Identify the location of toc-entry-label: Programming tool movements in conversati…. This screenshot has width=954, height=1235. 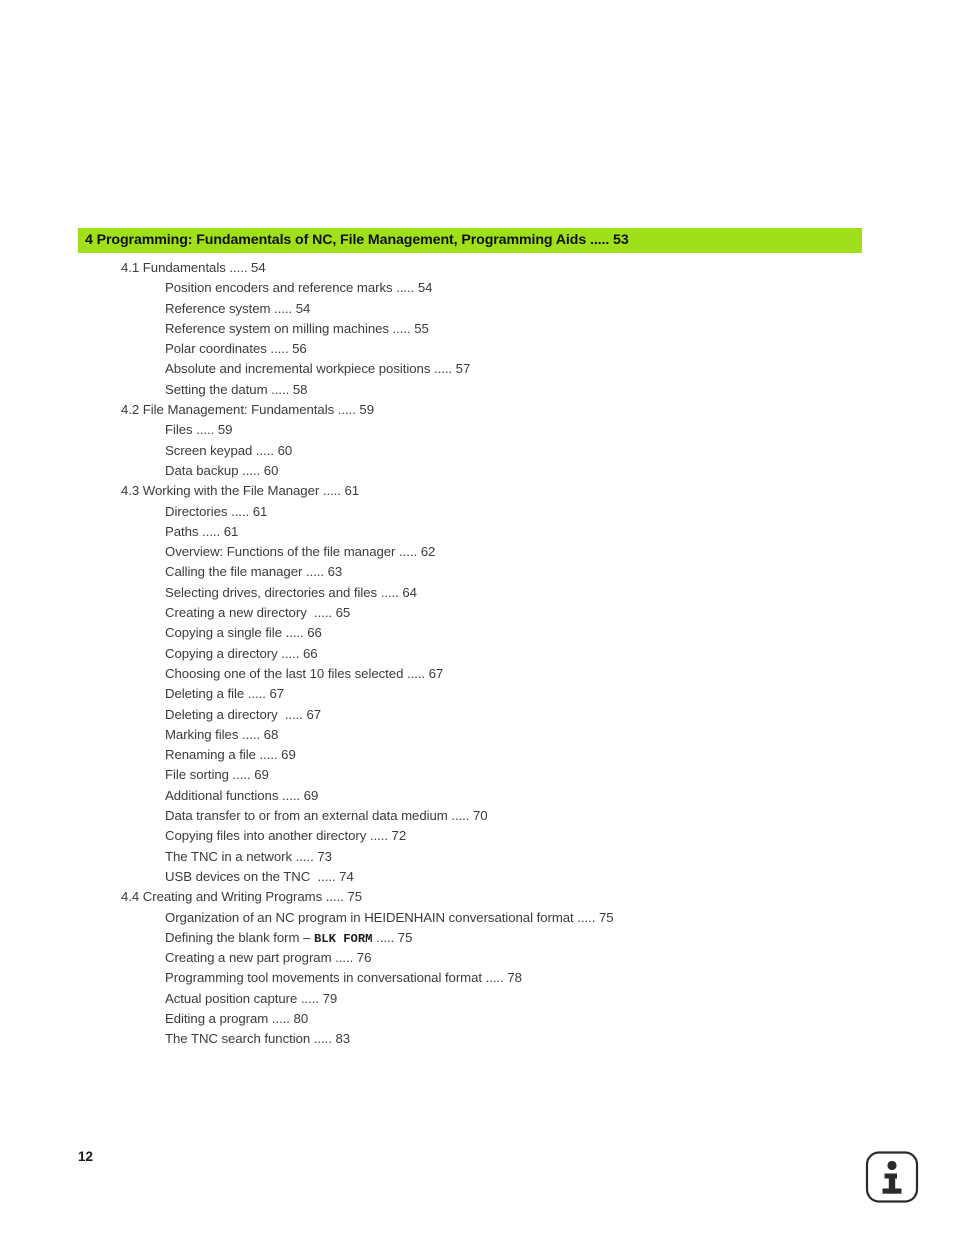
(343, 978).